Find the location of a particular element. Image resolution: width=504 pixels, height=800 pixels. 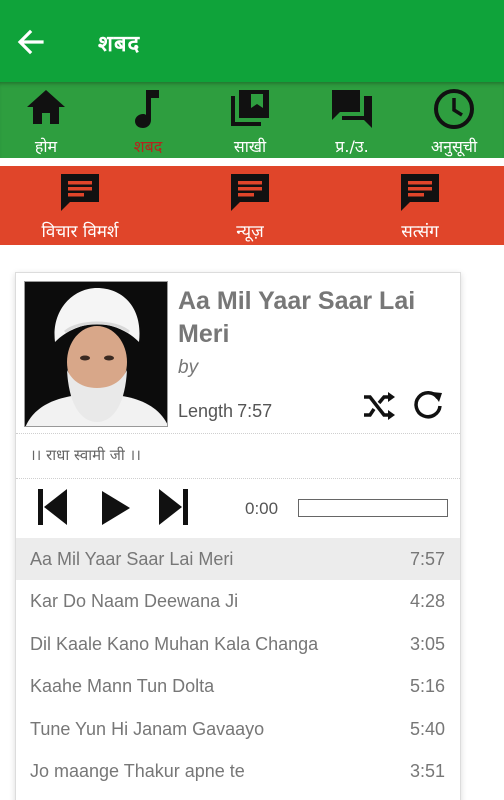

home-icon is located at coordinates (46, 107).